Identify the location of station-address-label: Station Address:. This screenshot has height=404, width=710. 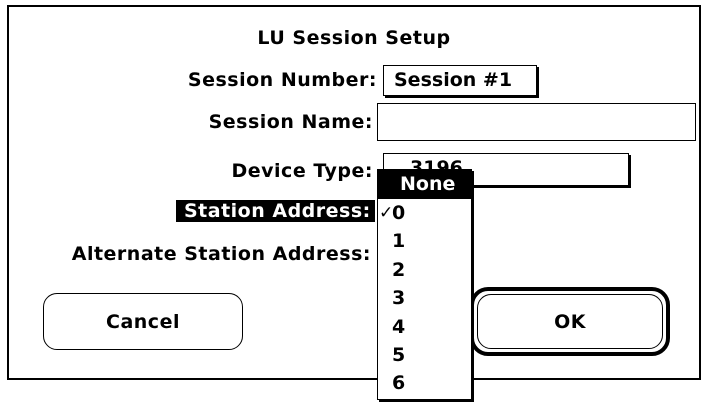
(275, 211).